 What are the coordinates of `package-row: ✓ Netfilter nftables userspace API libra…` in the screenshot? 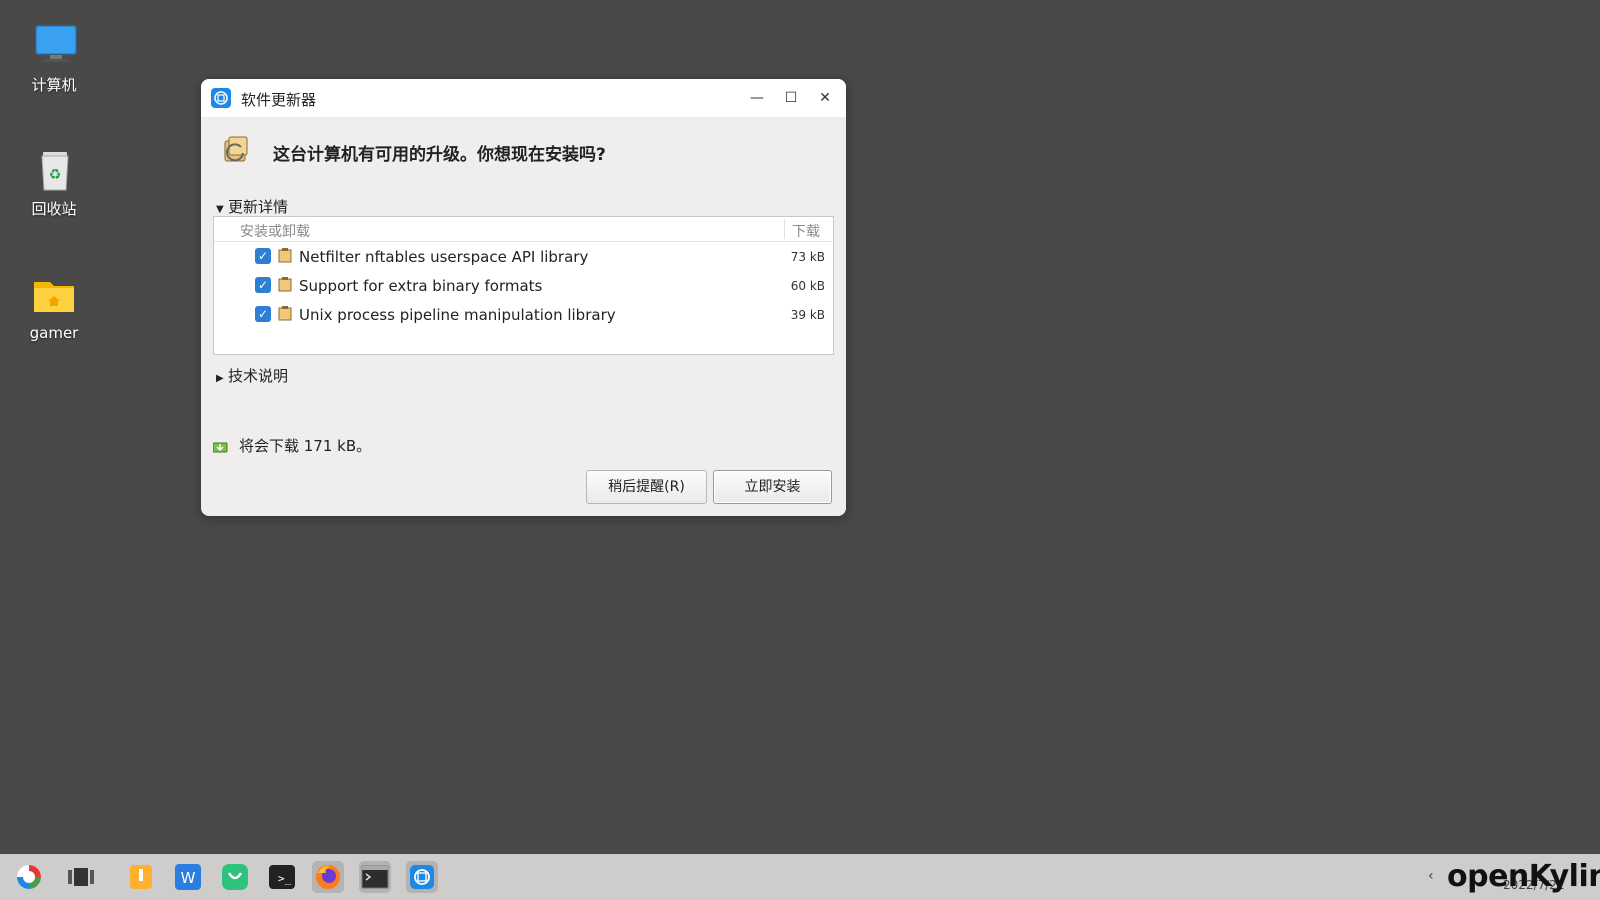 It's located at (523, 256).